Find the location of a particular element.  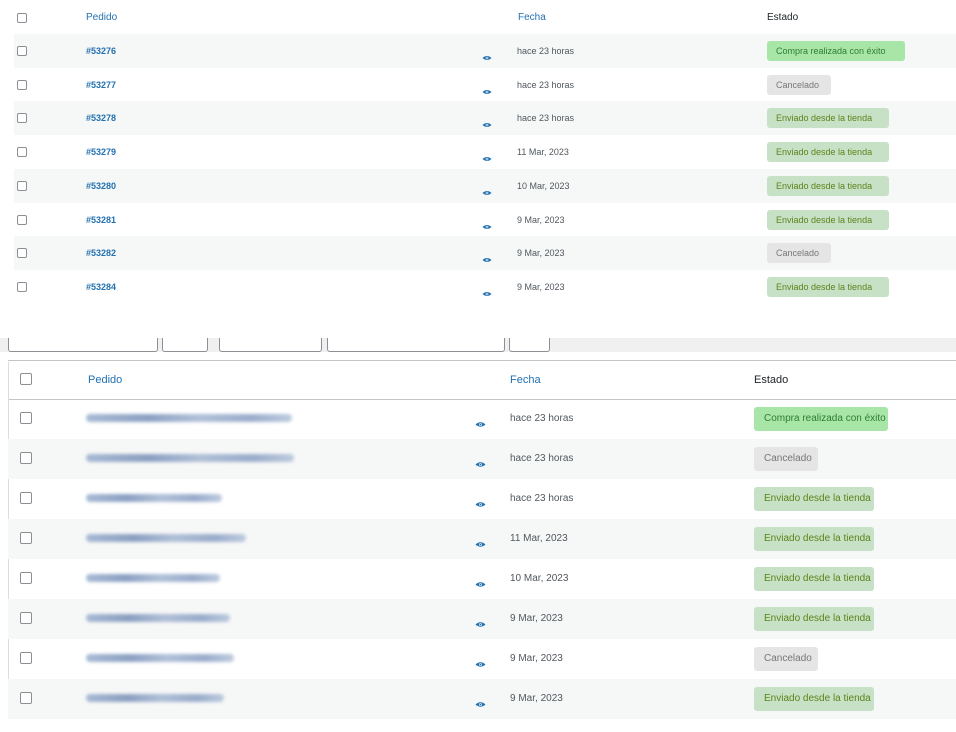

order-link: #53281 is located at coordinates (101, 220).